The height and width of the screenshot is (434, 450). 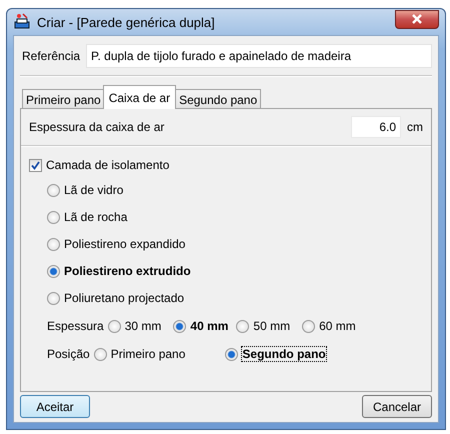 What do you see at coordinates (275, 354) in the screenshot?
I see `radio-button: Segundo pano` at bounding box center [275, 354].